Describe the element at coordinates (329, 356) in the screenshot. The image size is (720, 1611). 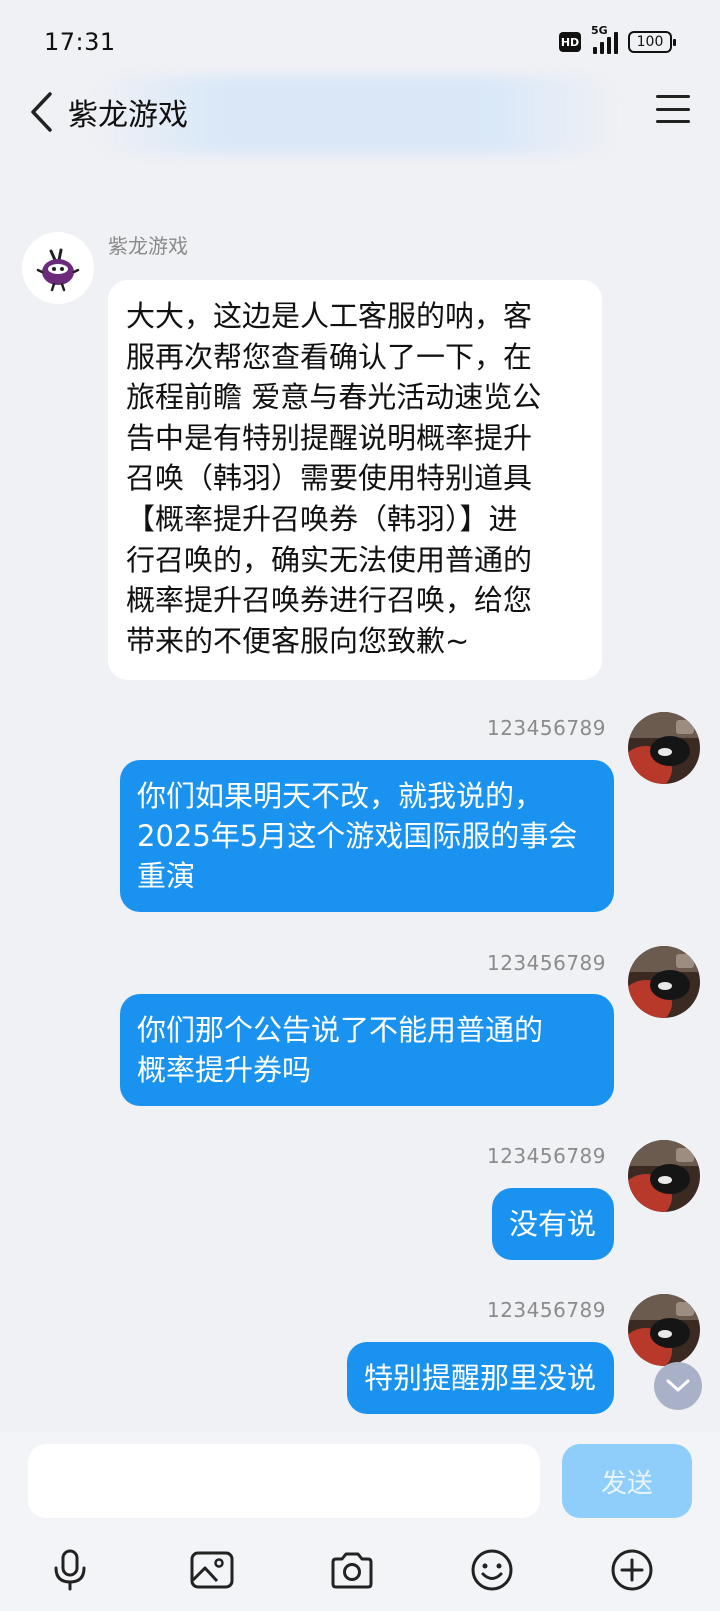
I see `message-line: 服再次帮您查看确认了一下，在` at that location.